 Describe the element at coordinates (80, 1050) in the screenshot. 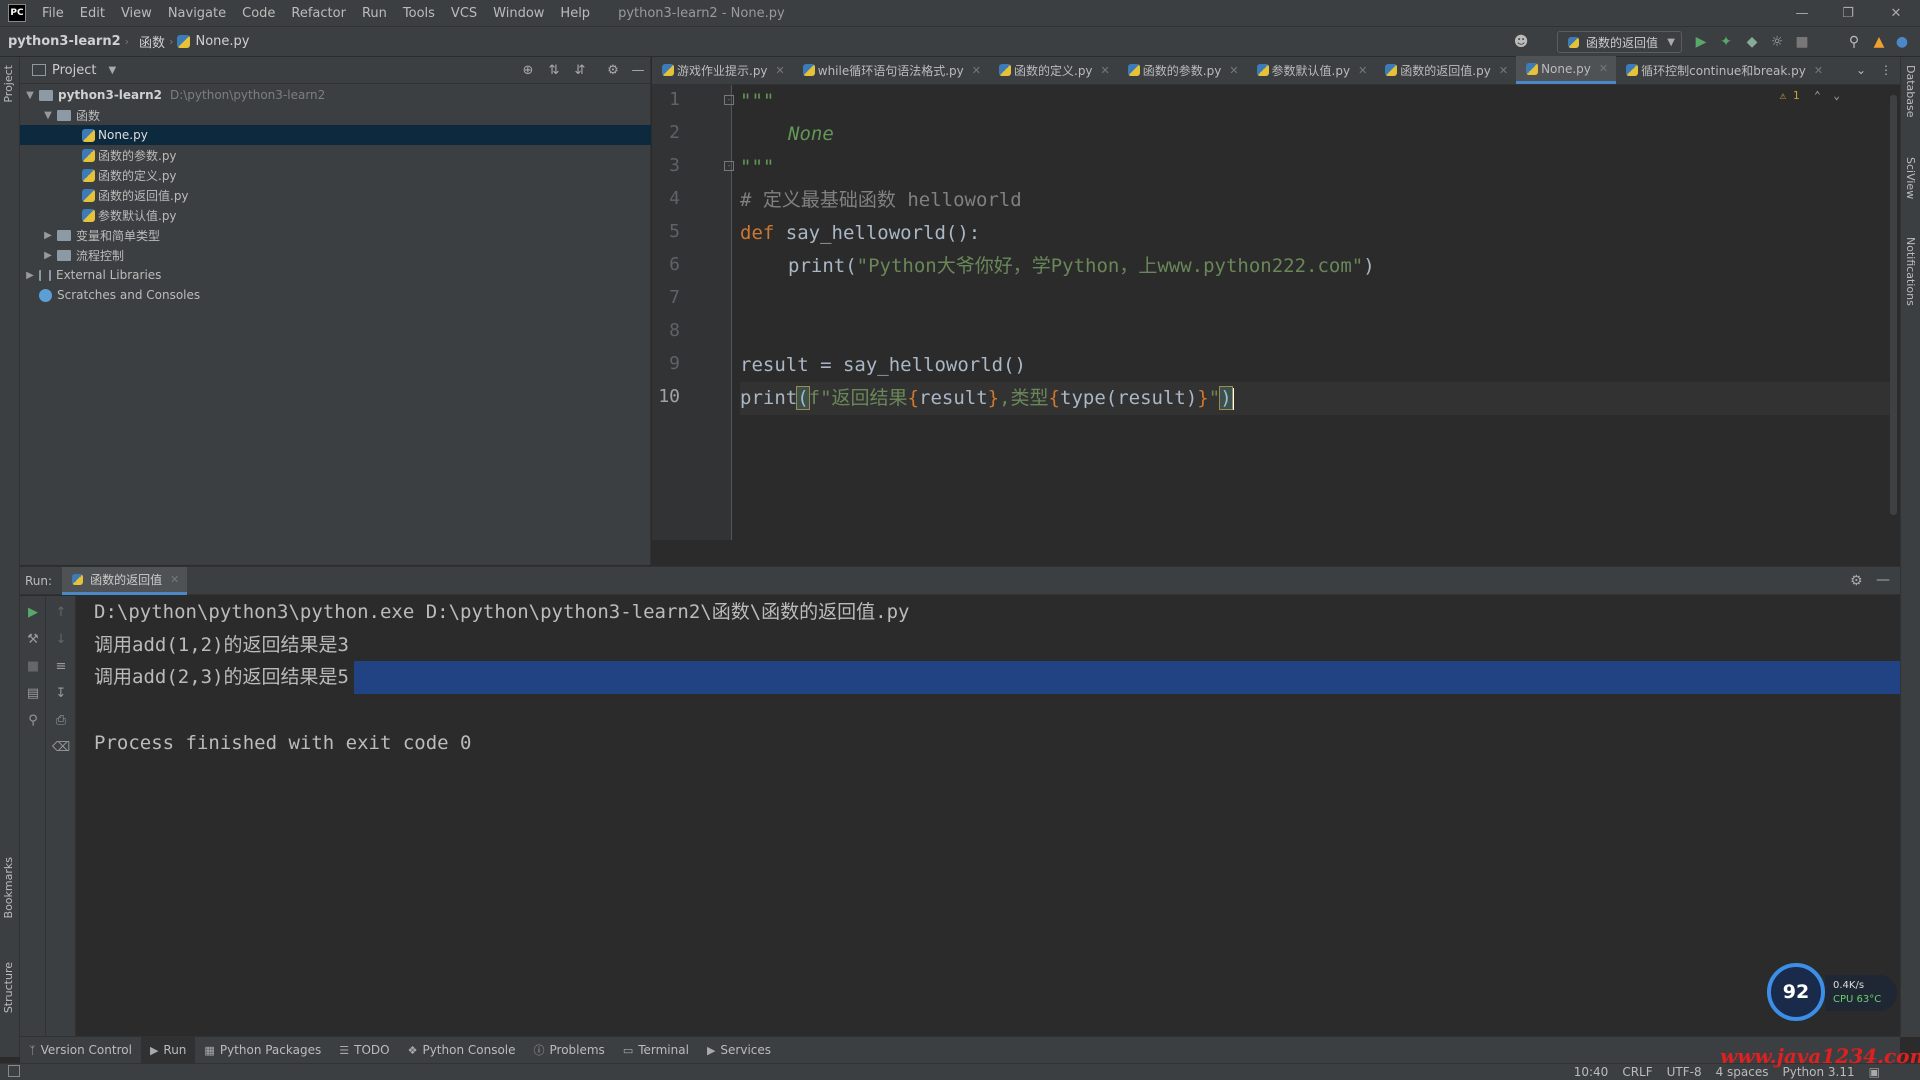

I see `version-control-tool: ᛉ Version Control` at that location.